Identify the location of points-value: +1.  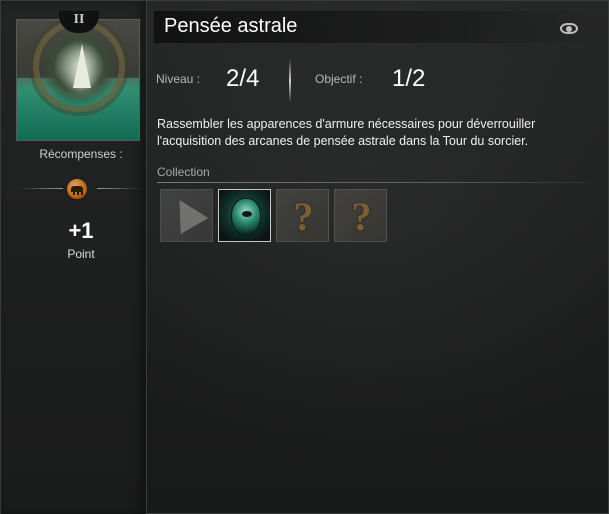
(81, 230).